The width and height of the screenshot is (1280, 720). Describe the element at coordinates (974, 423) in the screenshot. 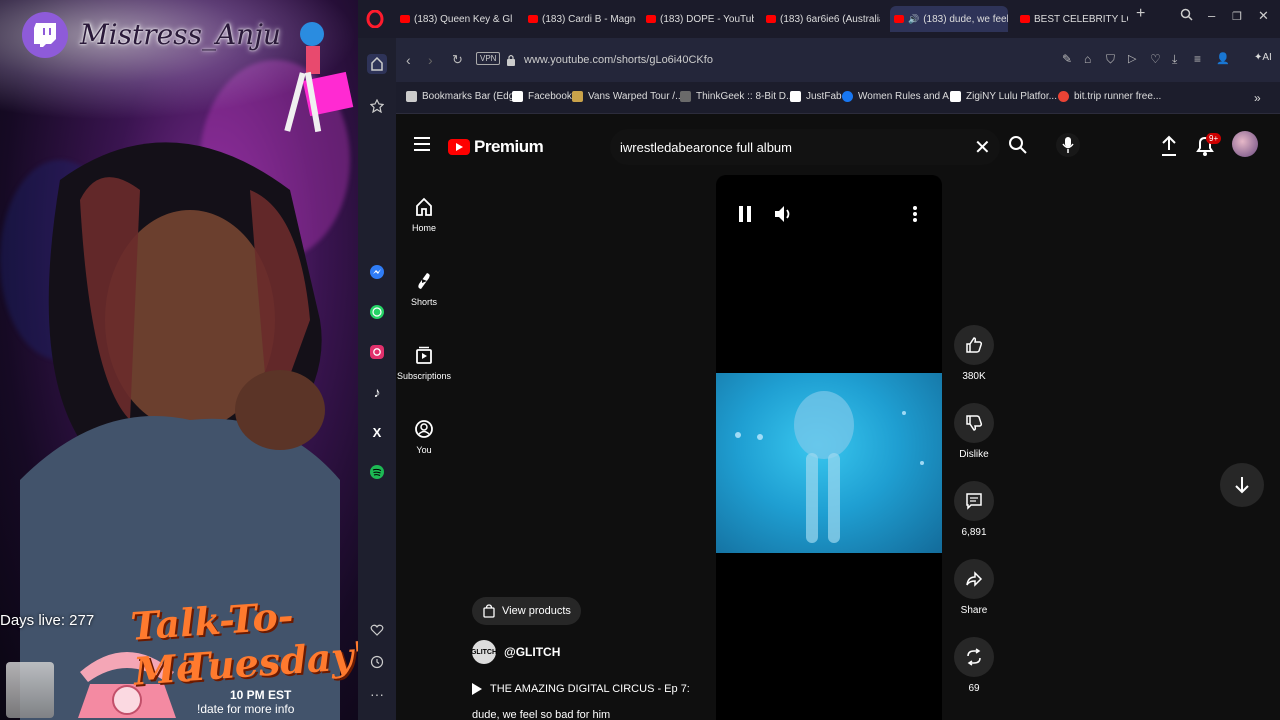

I see `thumbs-down-icon` at that location.